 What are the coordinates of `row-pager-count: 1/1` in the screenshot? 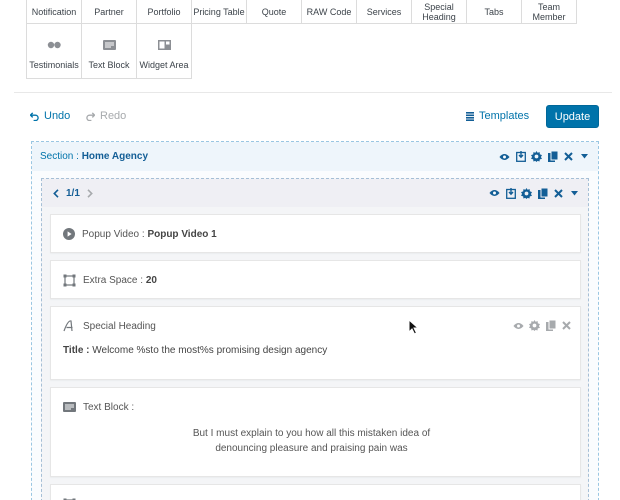 It's located at (73, 193).